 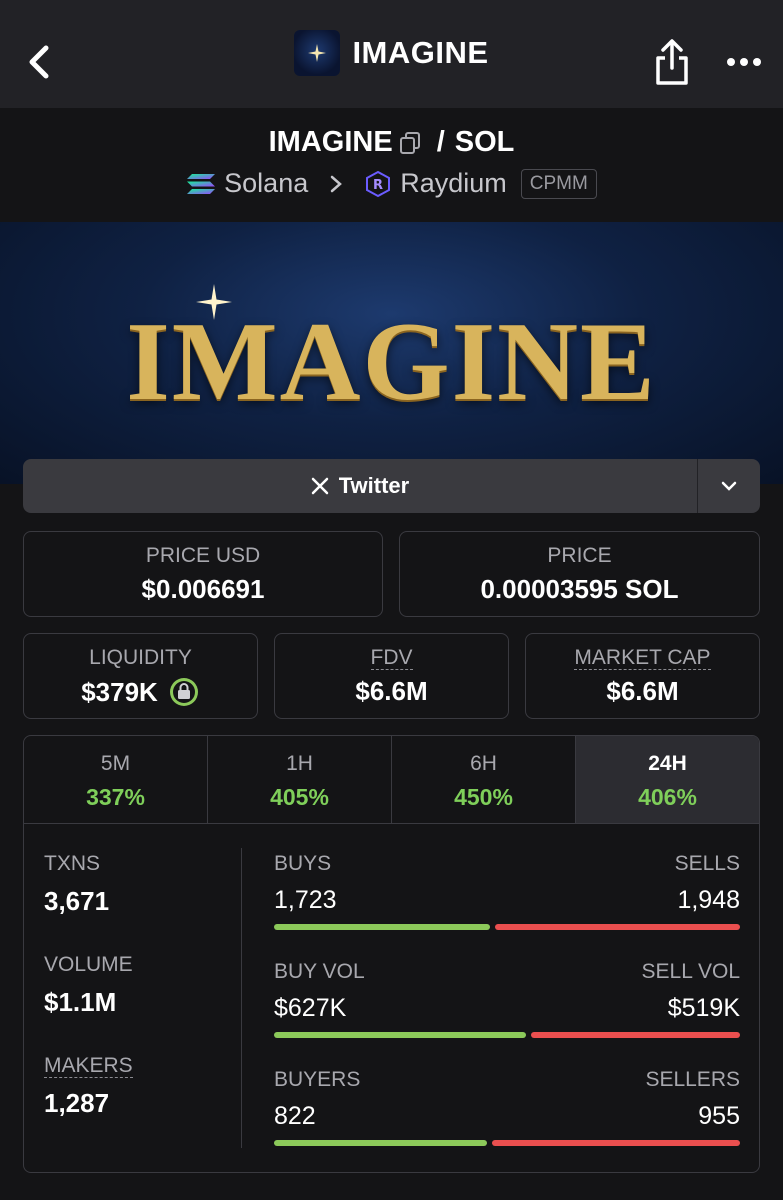 I want to click on market-cap-label: MARKET CAP, so click(x=642, y=658).